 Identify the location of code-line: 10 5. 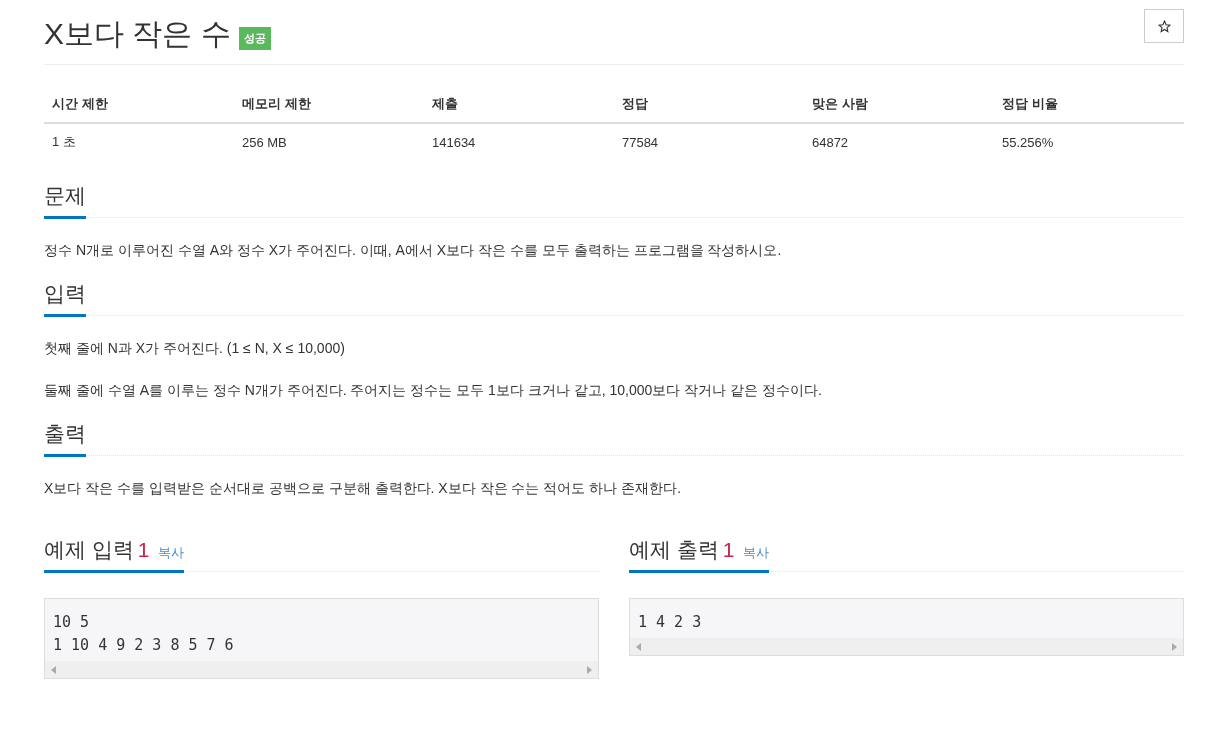
(72, 622).